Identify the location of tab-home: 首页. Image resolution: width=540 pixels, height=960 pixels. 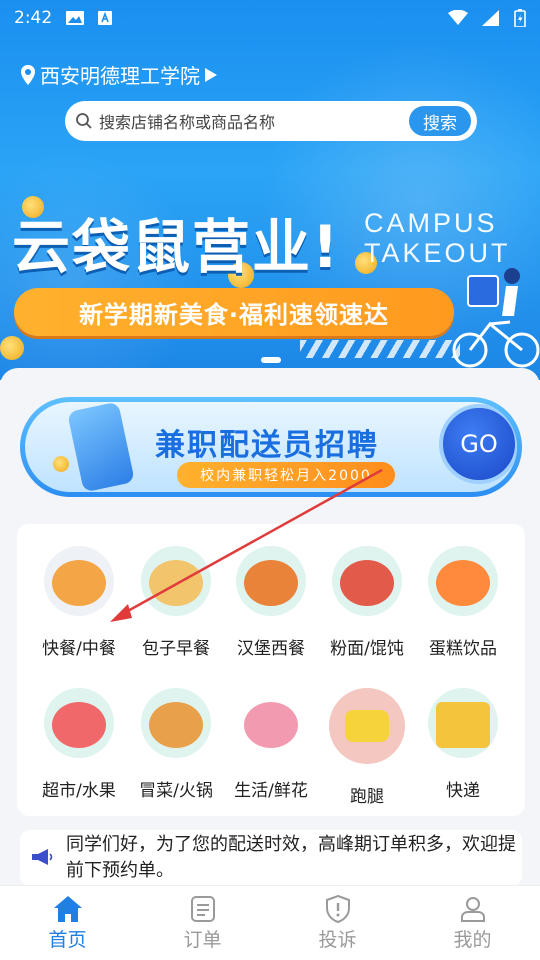
(67, 923).